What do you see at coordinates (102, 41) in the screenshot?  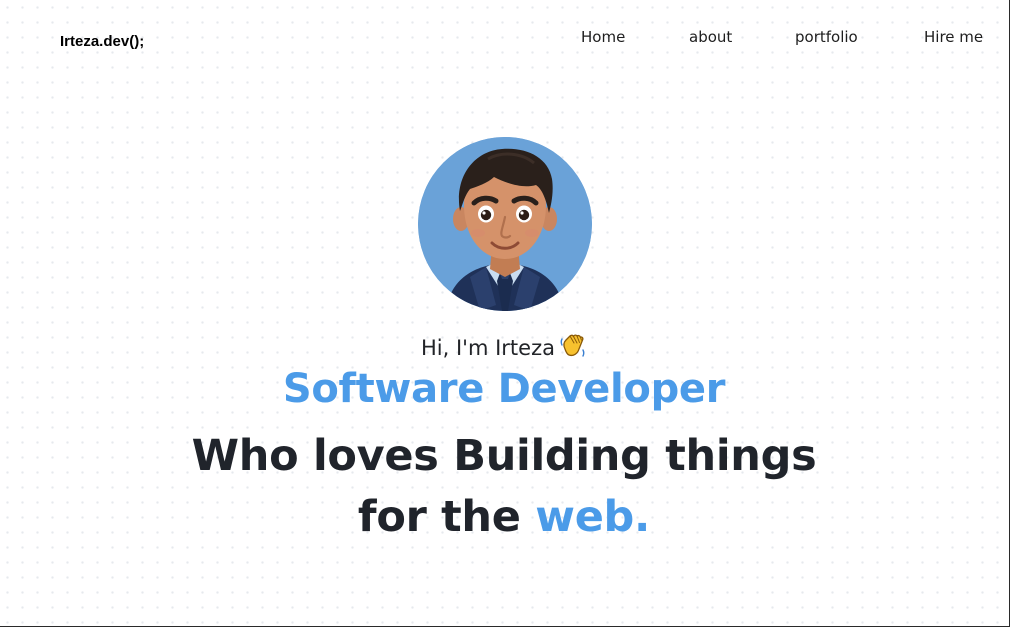 I see `site-logo: Irteza.dev();` at bounding box center [102, 41].